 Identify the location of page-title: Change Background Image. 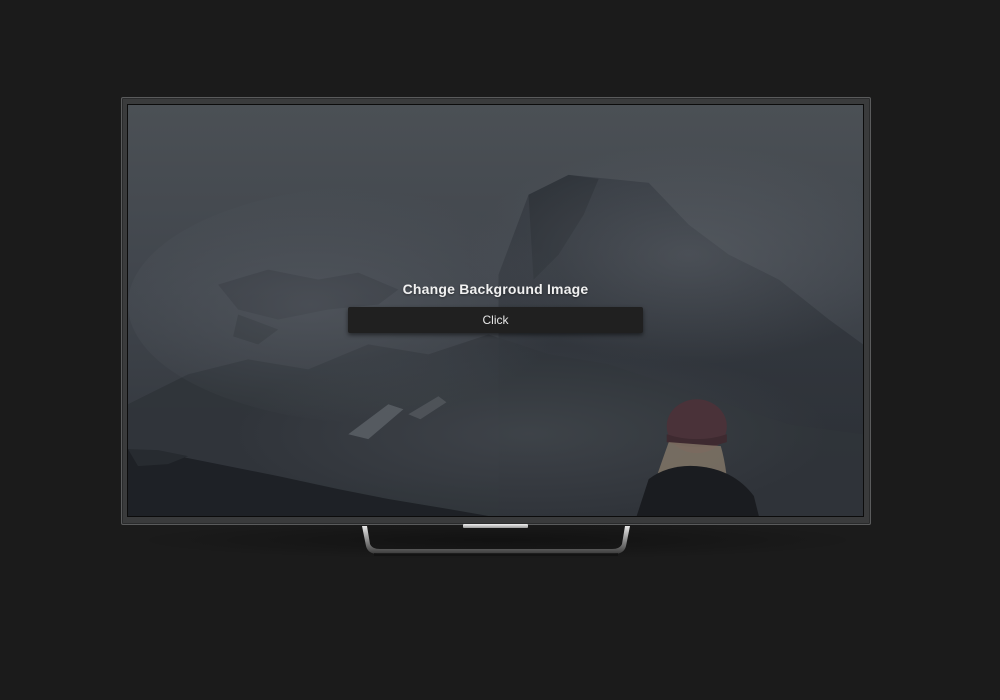
(495, 289).